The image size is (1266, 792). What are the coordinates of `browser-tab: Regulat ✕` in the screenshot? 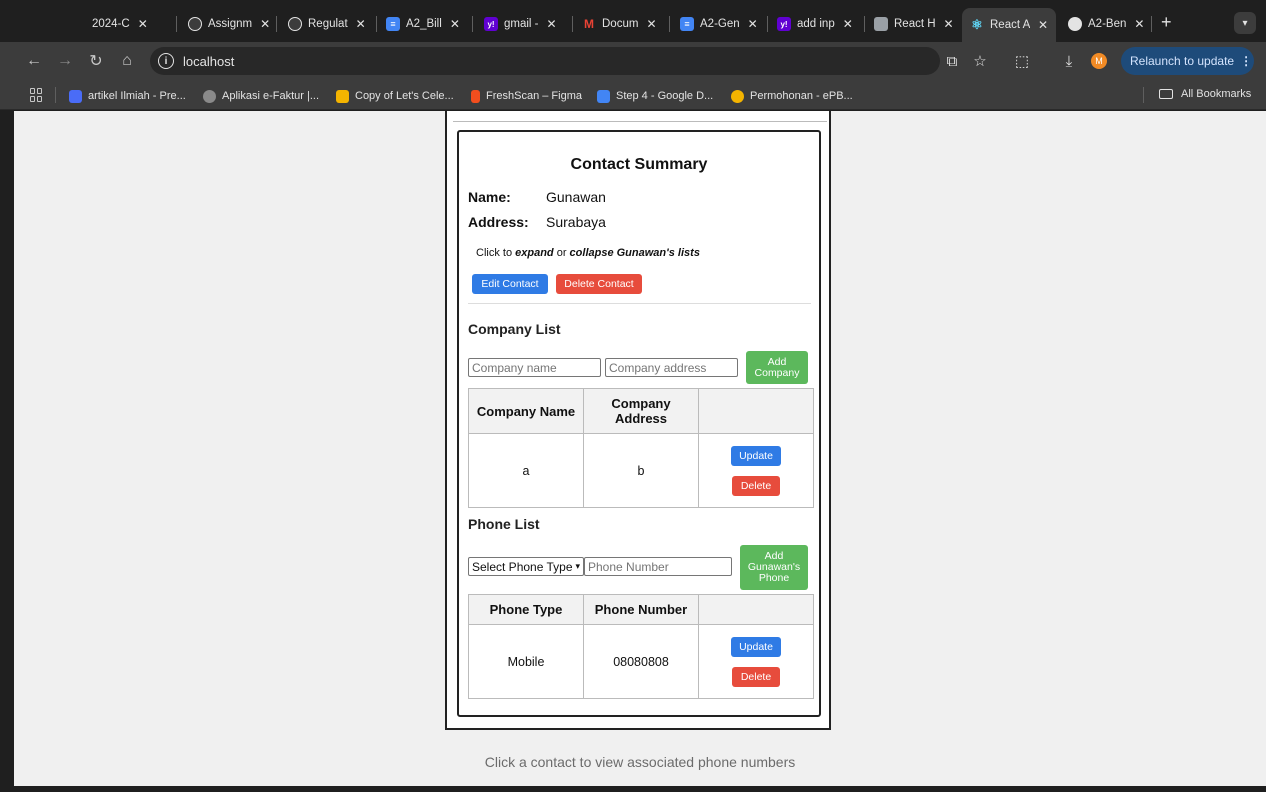 It's located at (327, 24).